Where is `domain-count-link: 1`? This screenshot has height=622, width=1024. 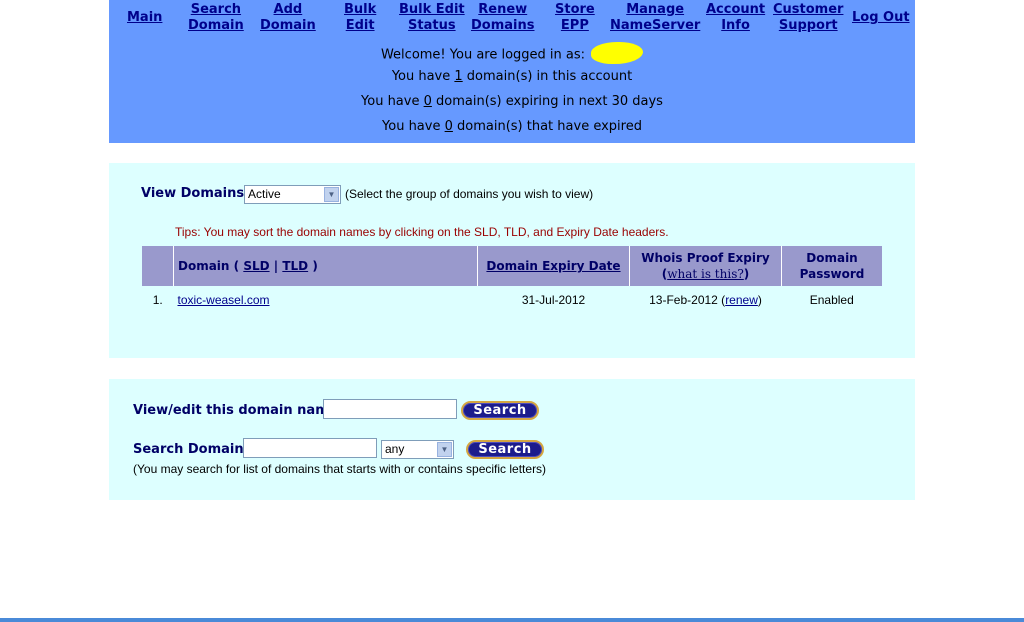
domain-count-link: 1 is located at coordinates (458, 76).